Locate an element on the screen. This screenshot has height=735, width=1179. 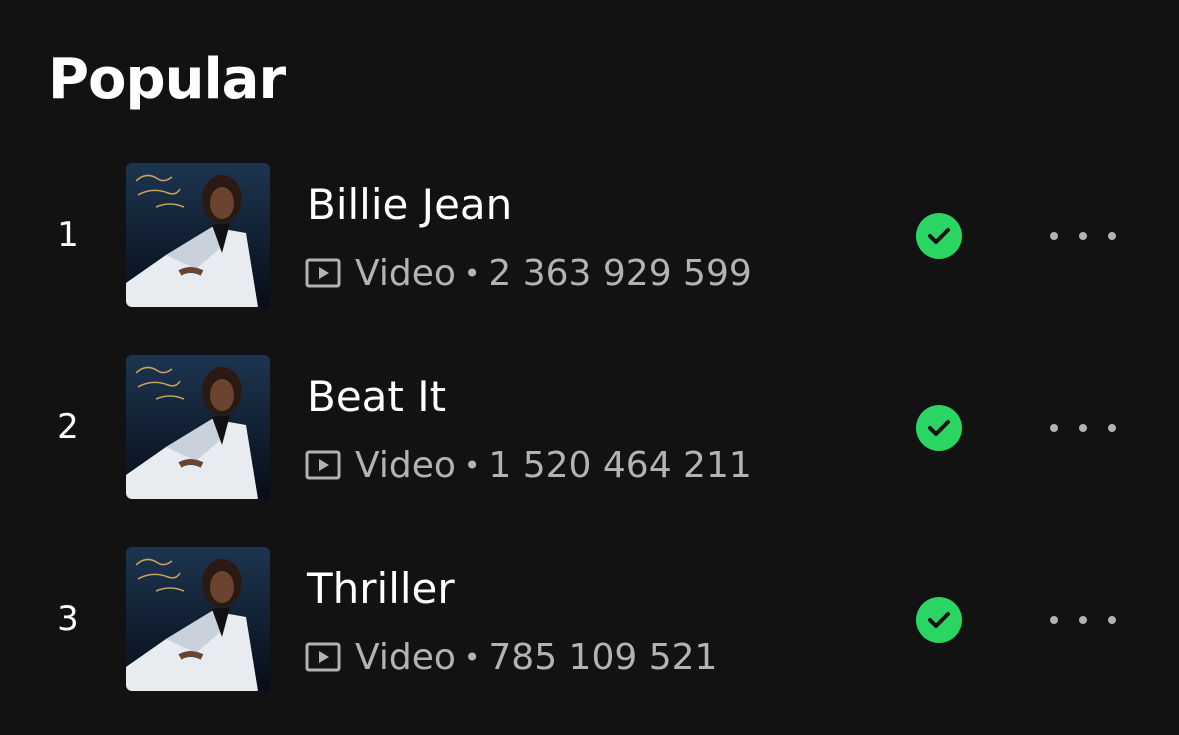
track-meta: Video • 2 363 929 599 is located at coordinates (528, 273).